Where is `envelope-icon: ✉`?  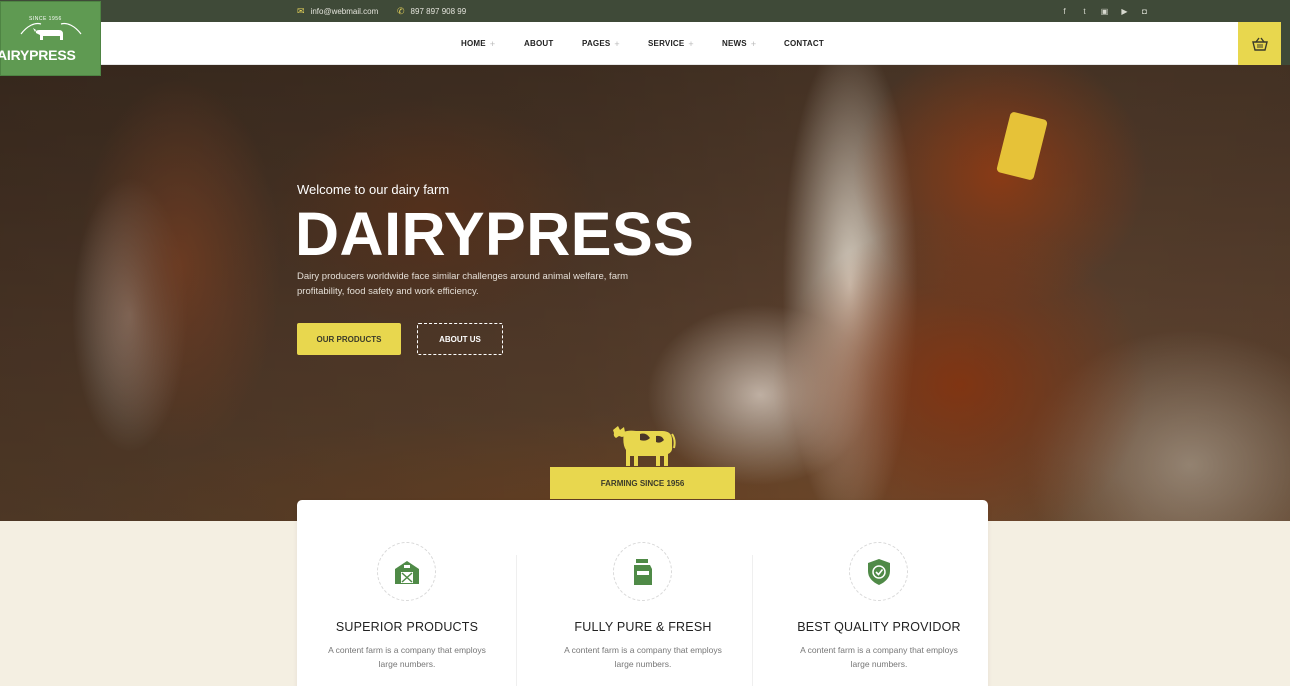 envelope-icon: ✉ is located at coordinates (301, 10).